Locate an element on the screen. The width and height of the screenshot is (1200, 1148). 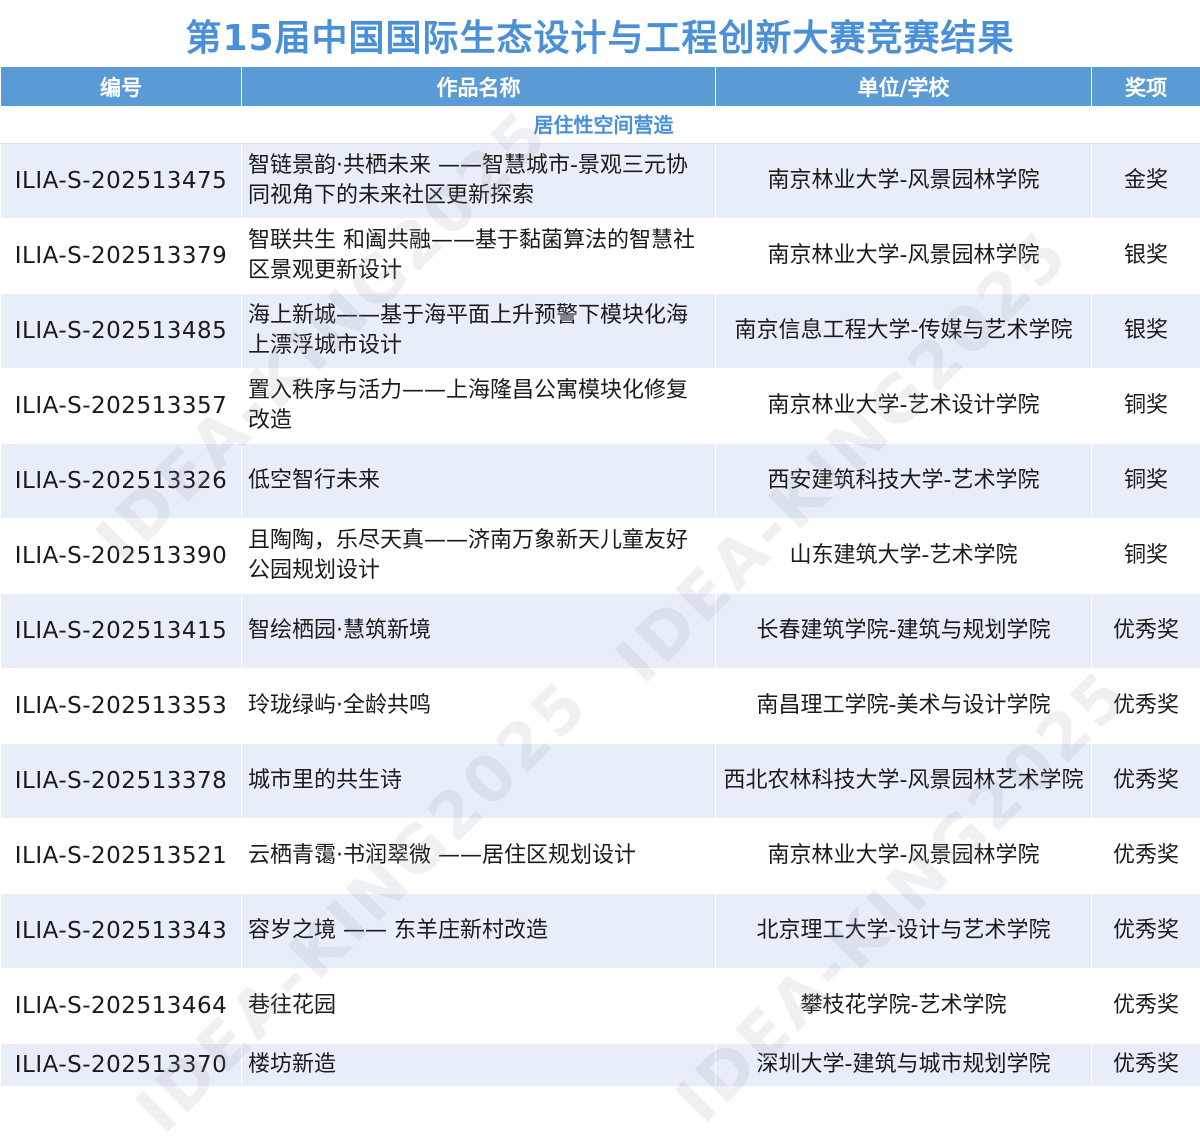
cell-name: 且陶陶，乐尽天真——济南万象新天儿童友好公园规划设计 is located at coordinates (479, 556).